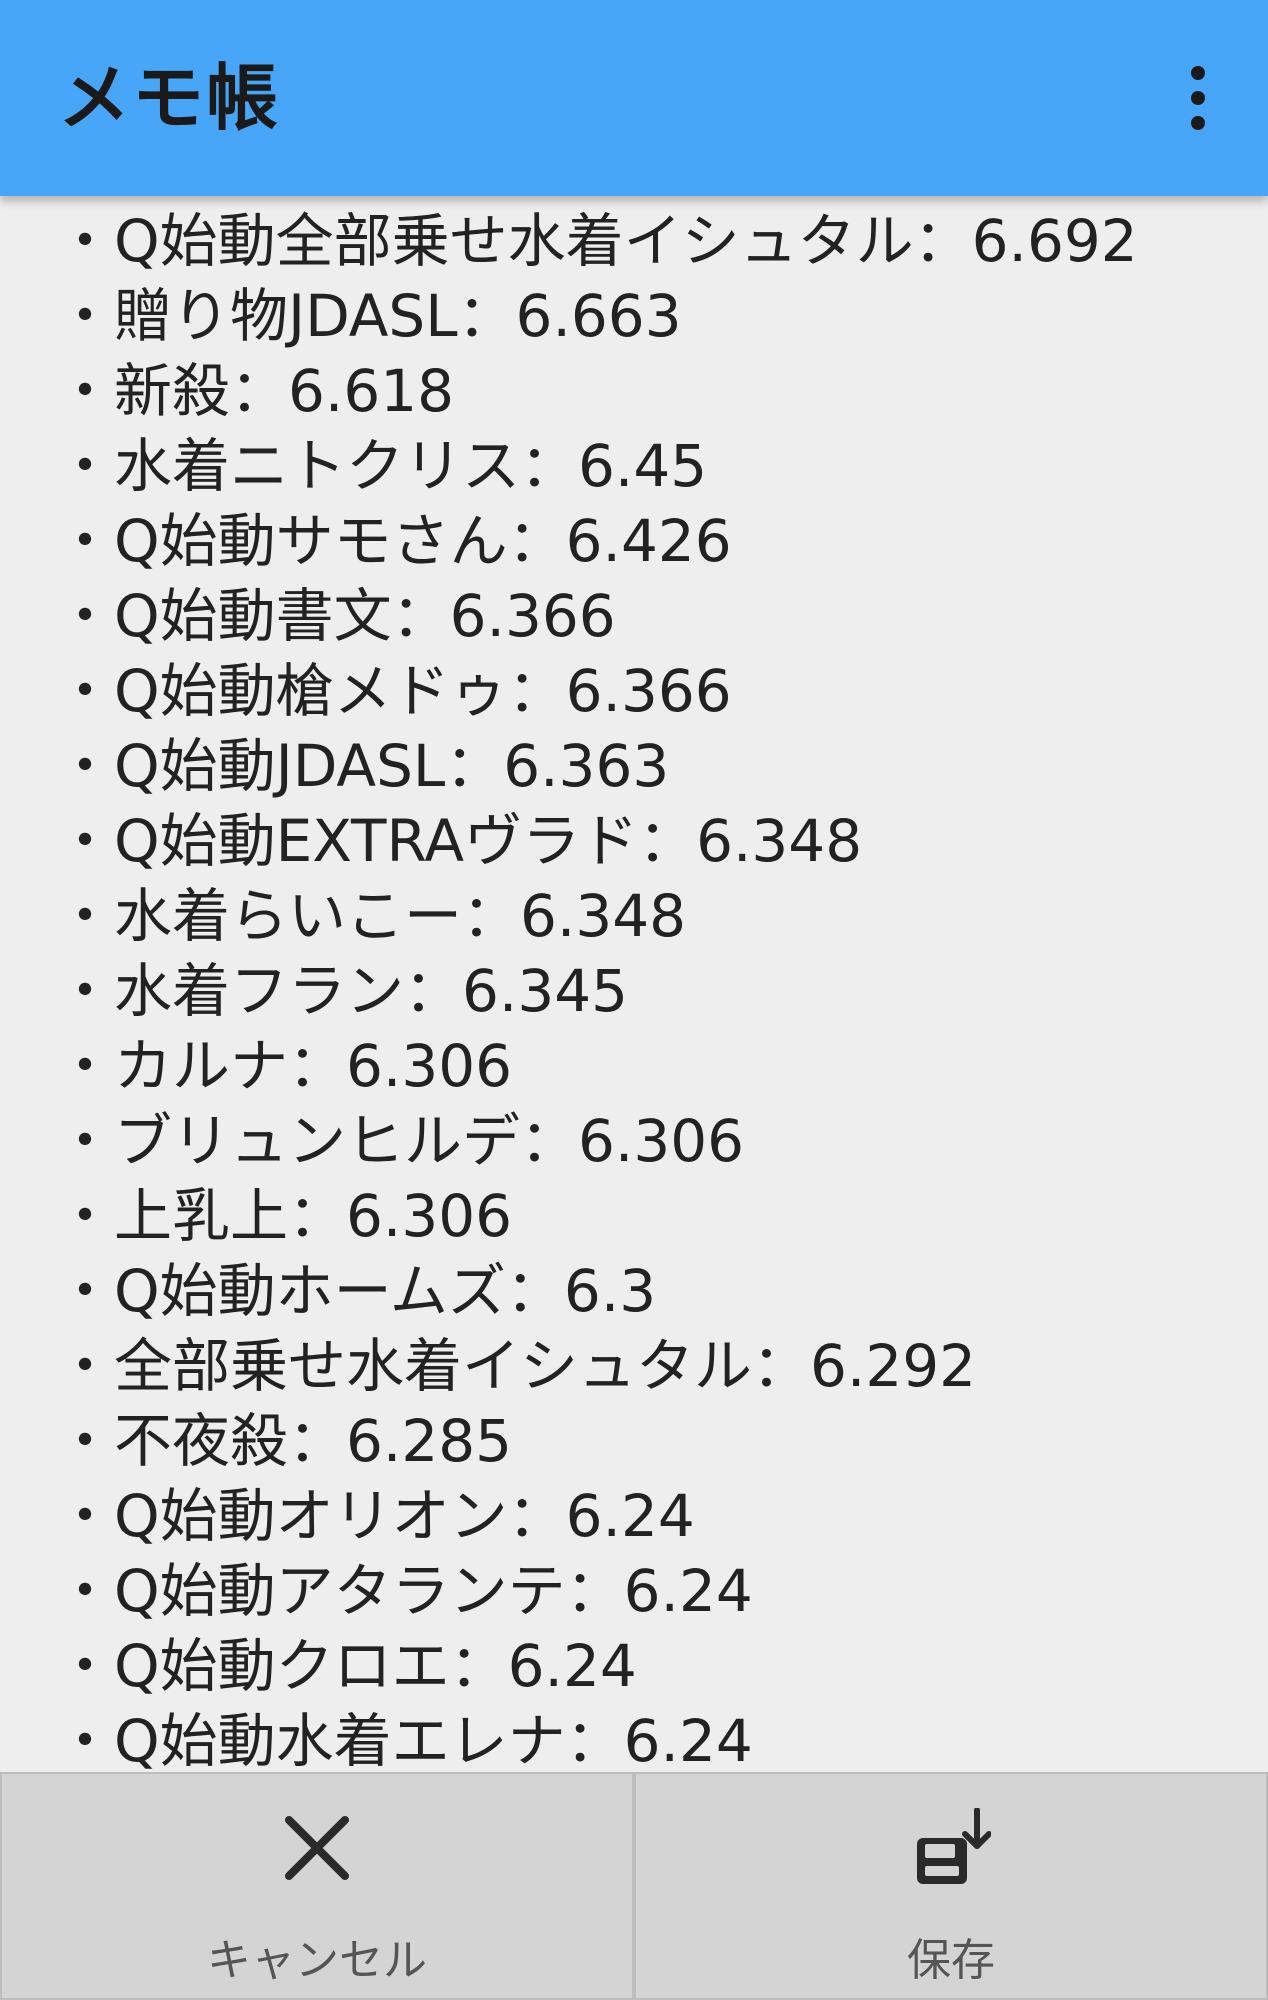 The image size is (1268, 2000). What do you see at coordinates (284, 1441) in the screenshot?
I see `memo-line: ・不夜殺：6.285` at bounding box center [284, 1441].